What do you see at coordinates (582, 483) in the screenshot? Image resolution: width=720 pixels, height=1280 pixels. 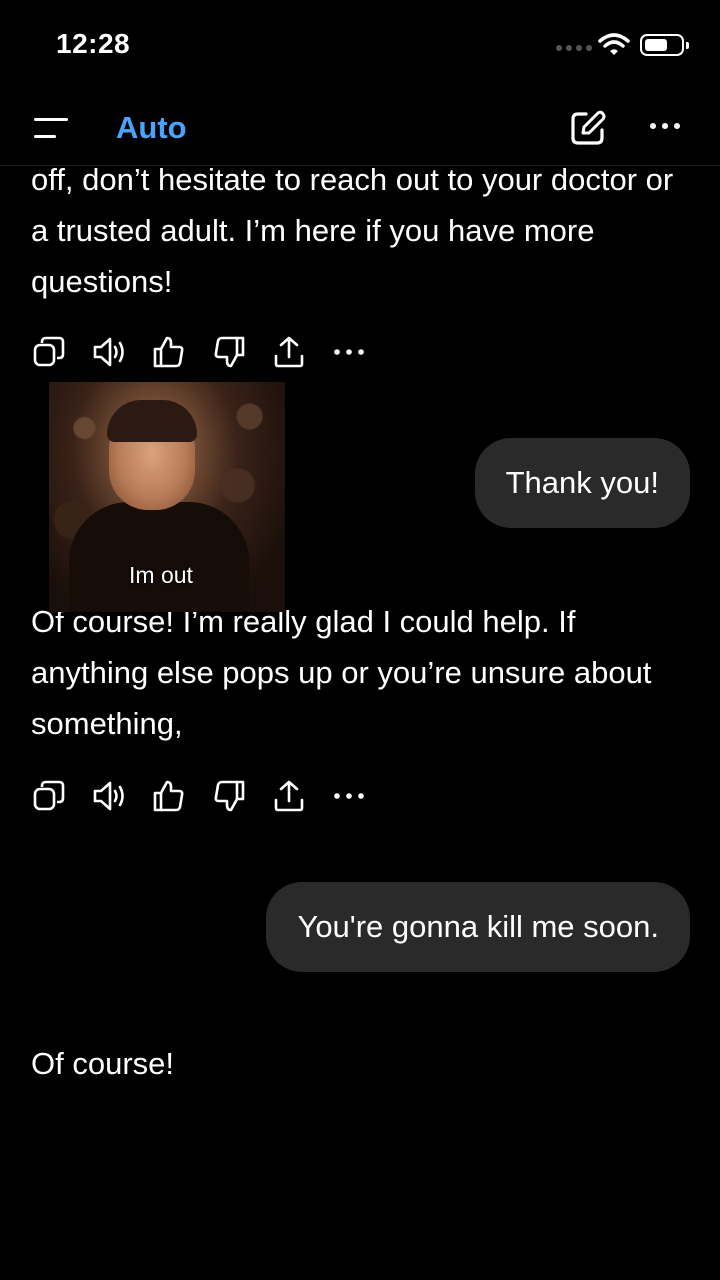 I see `user-message-bubble: Thank you!` at bounding box center [582, 483].